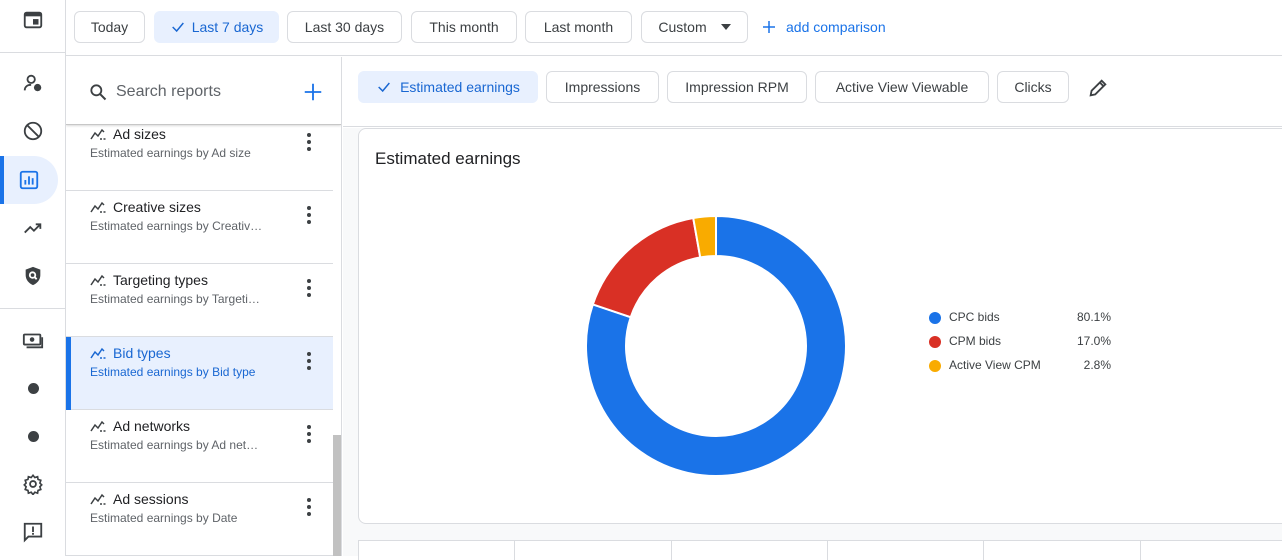  I want to click on scrollbar, so click(337, 495).